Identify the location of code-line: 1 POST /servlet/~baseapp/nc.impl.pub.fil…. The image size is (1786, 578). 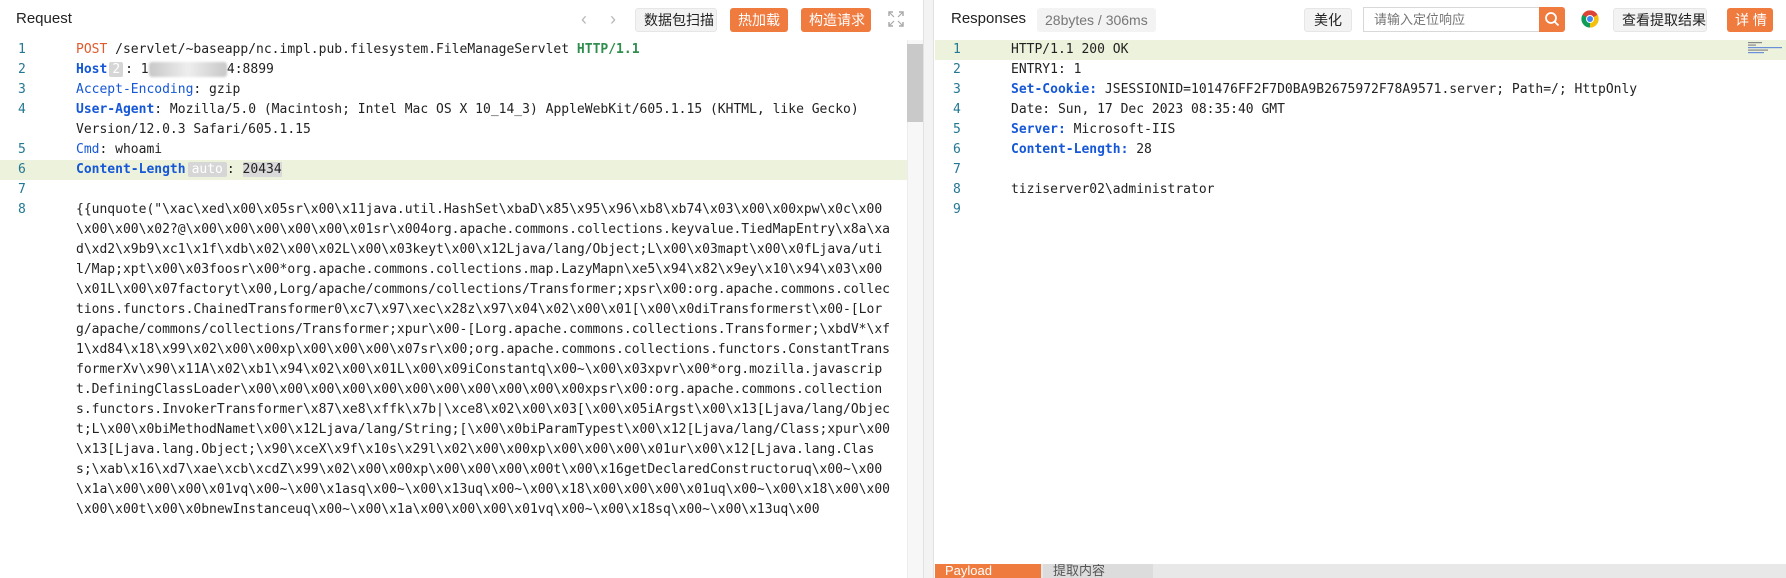
(461, 50).